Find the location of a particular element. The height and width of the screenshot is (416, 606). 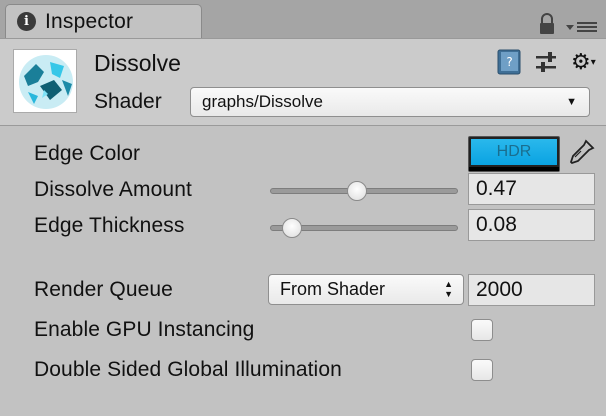

info-icon: i is located at coordinates (26, 21).